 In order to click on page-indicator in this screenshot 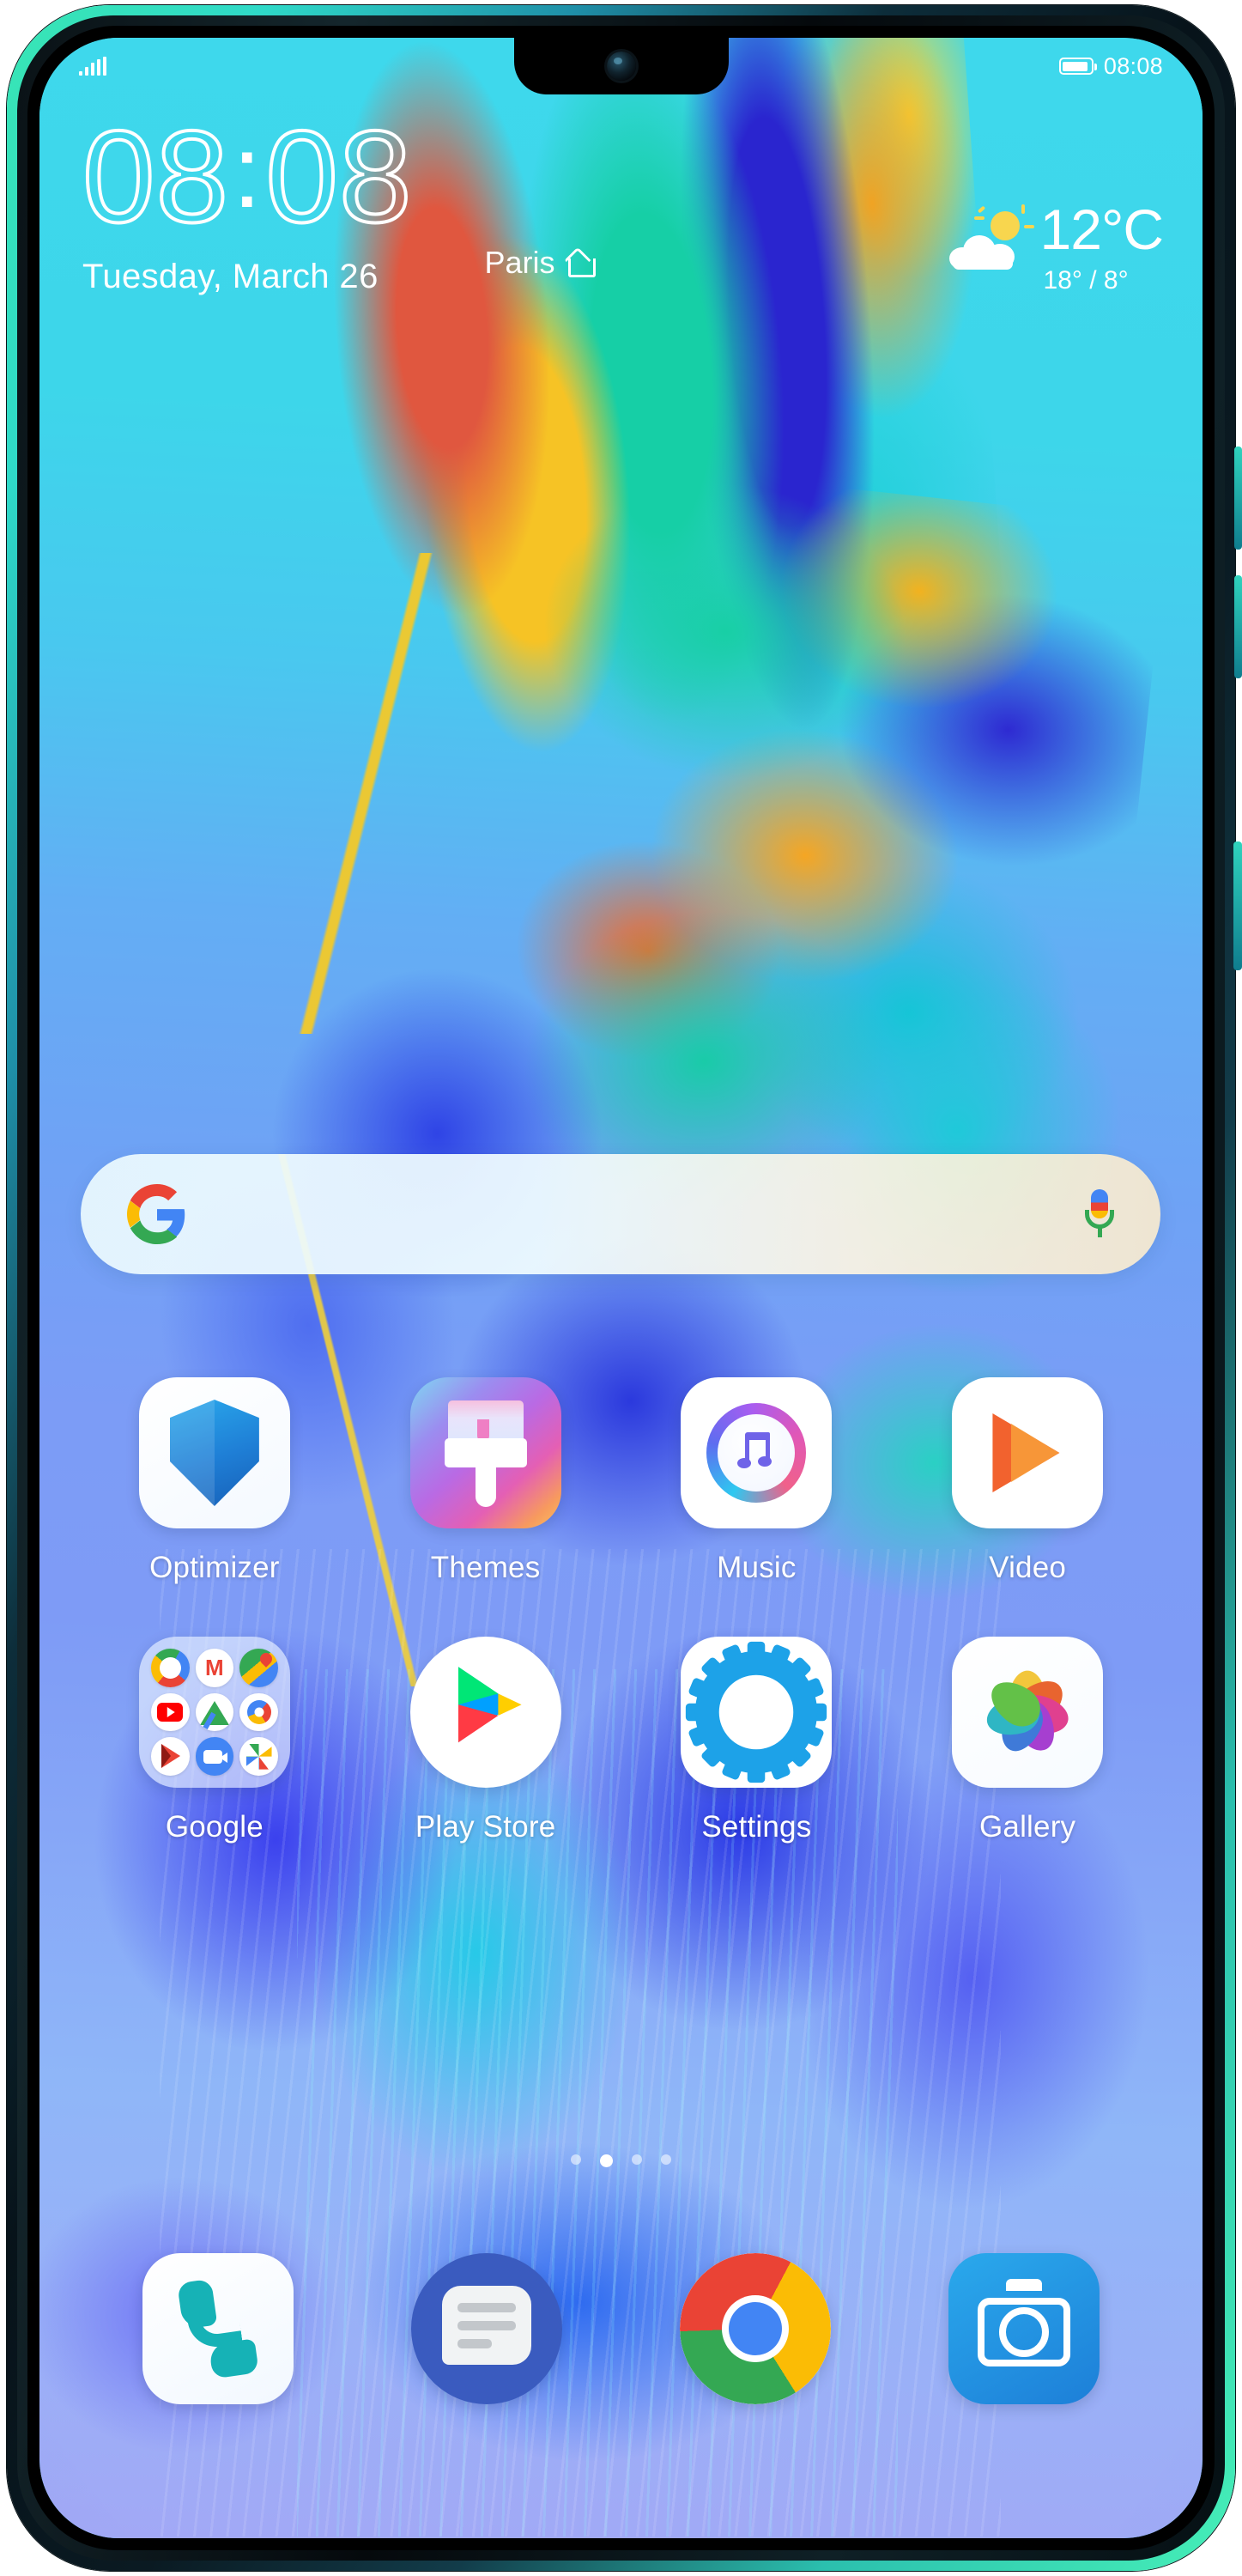, I will do `click(621, 2160)`.